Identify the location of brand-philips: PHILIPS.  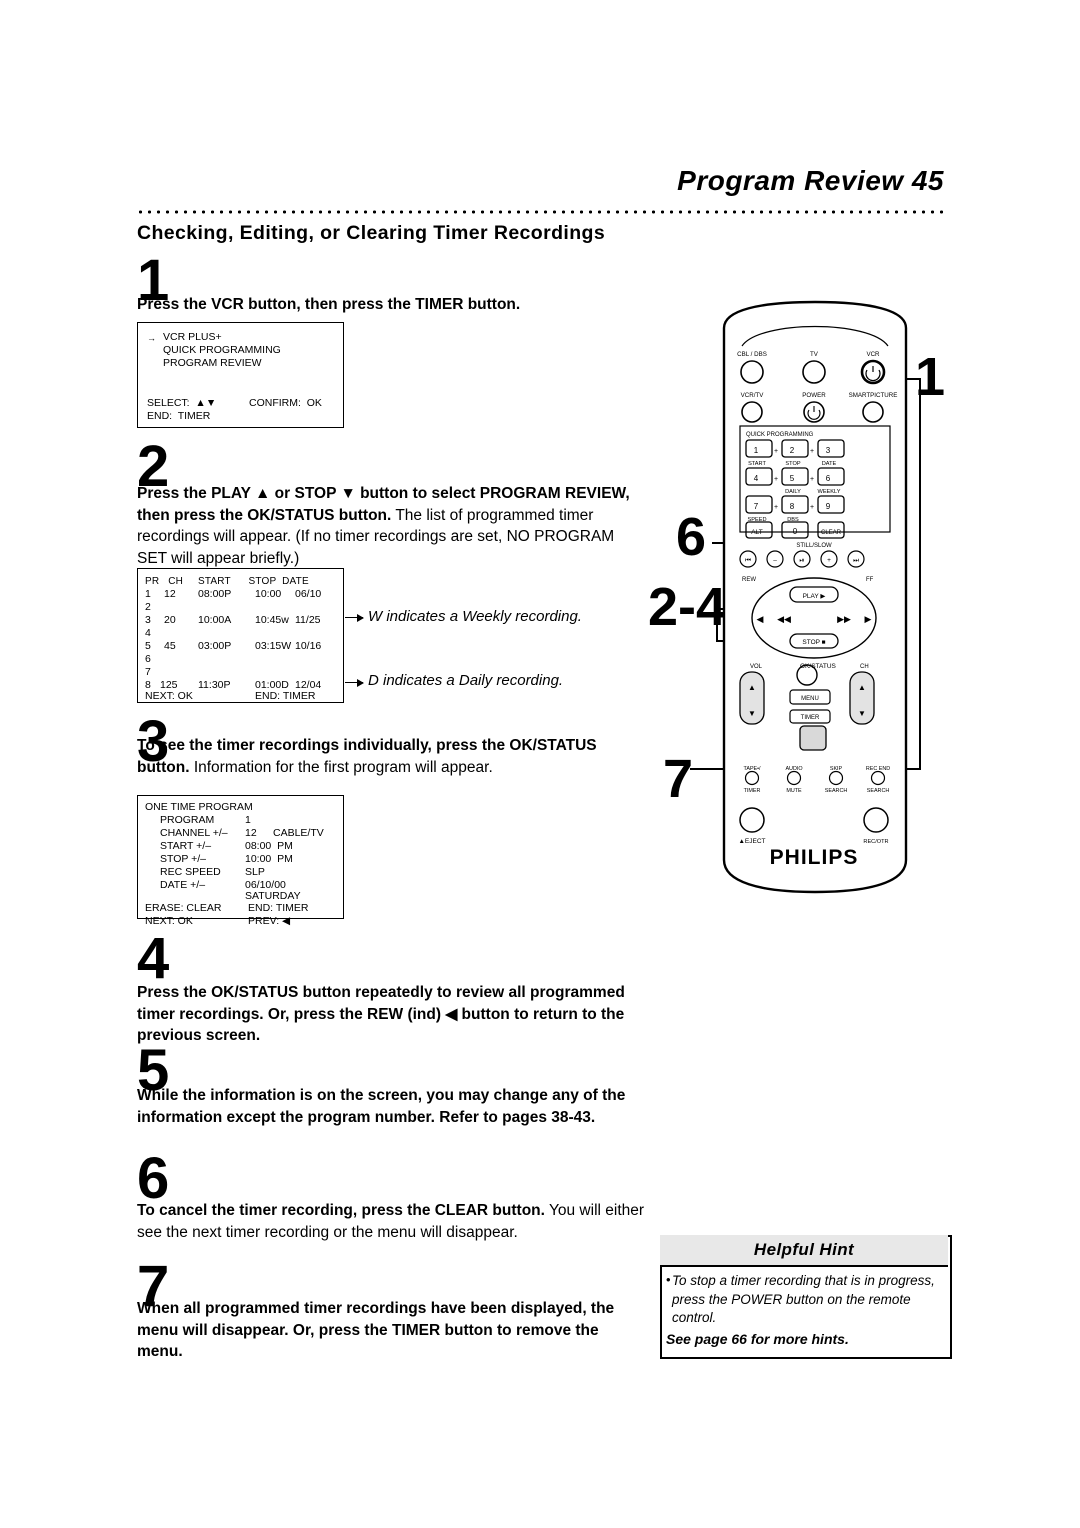
(814, 857).